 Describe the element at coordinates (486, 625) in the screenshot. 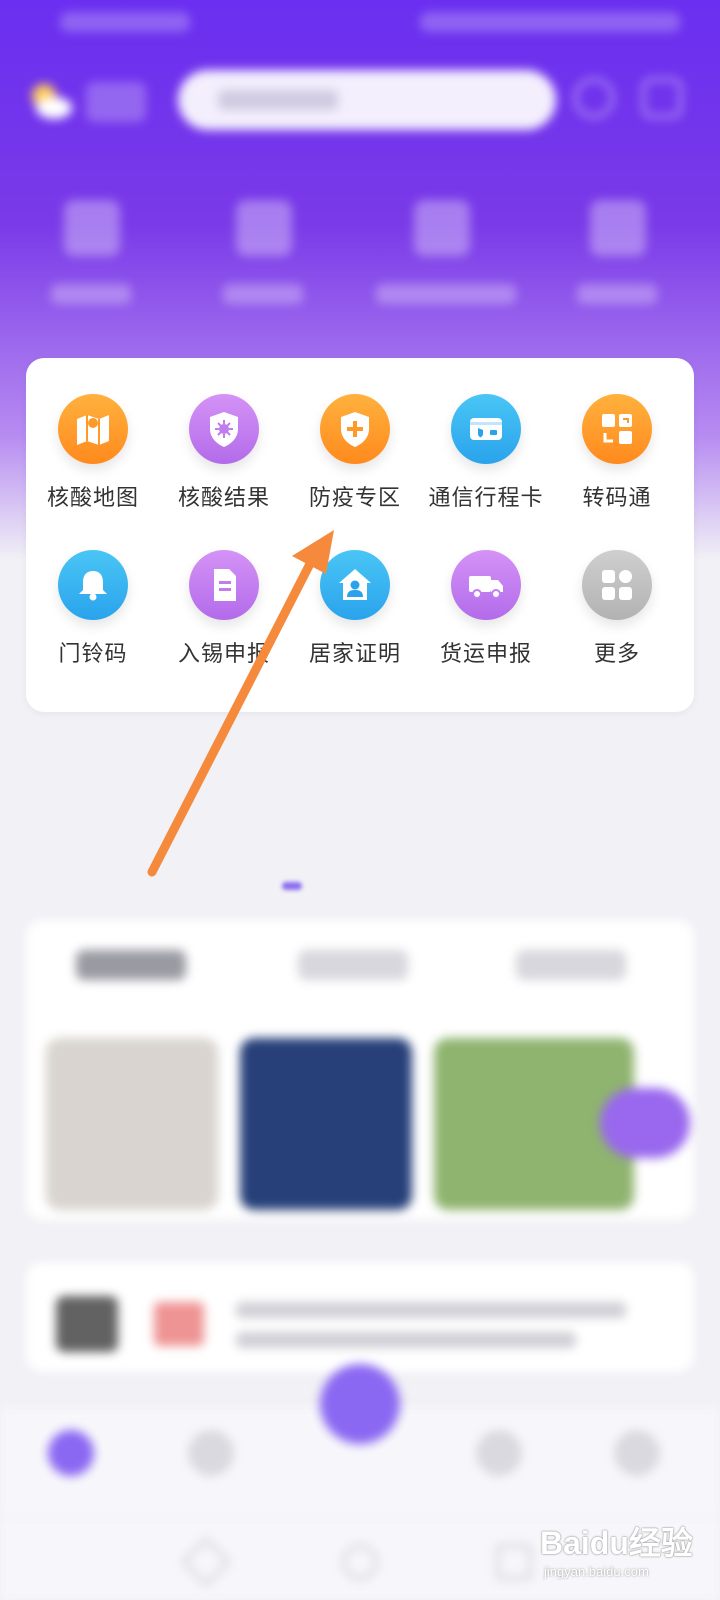

I see `service-freight-declaration: 货运申报` at that location.